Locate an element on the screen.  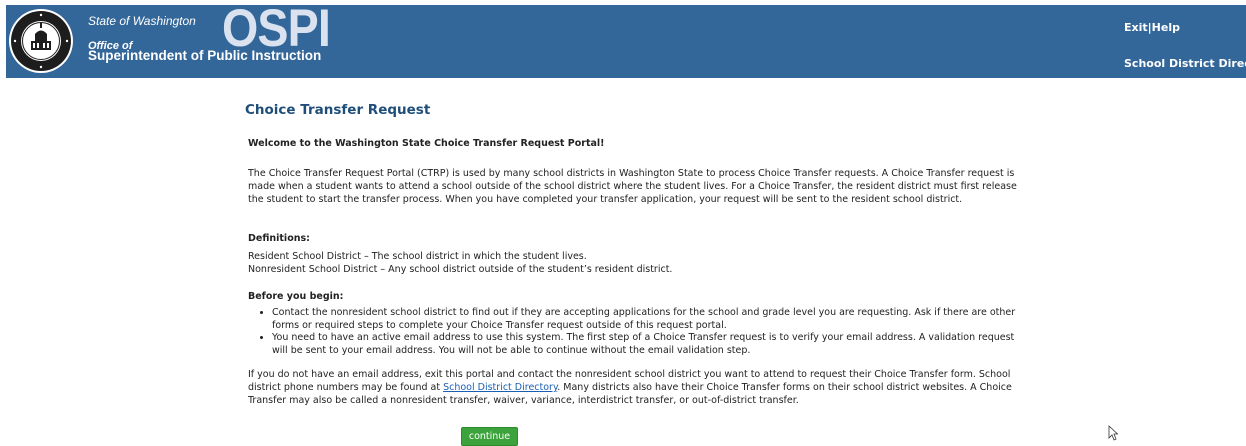
exit-link: Exit is located at coordinates (1136, 27).